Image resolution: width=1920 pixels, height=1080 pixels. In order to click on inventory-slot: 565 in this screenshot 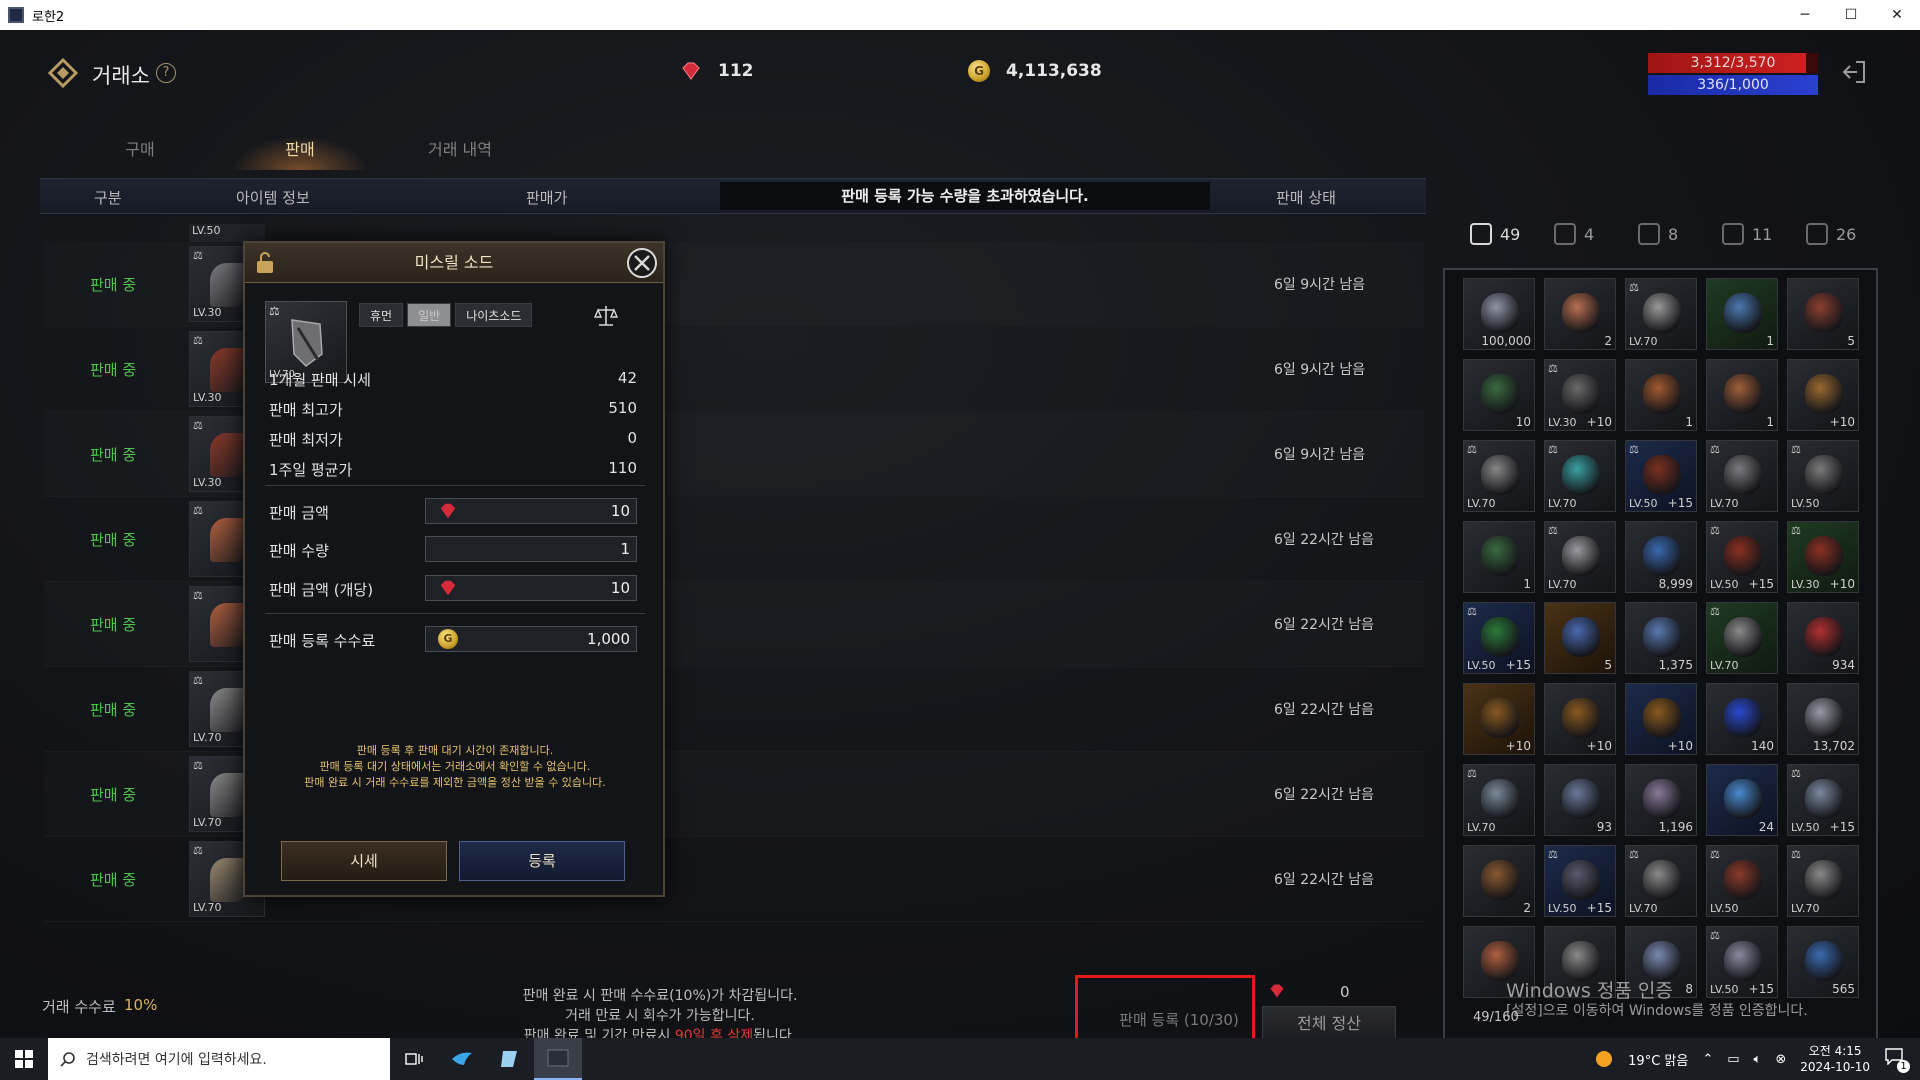, I will do `click(1823, 962)`.